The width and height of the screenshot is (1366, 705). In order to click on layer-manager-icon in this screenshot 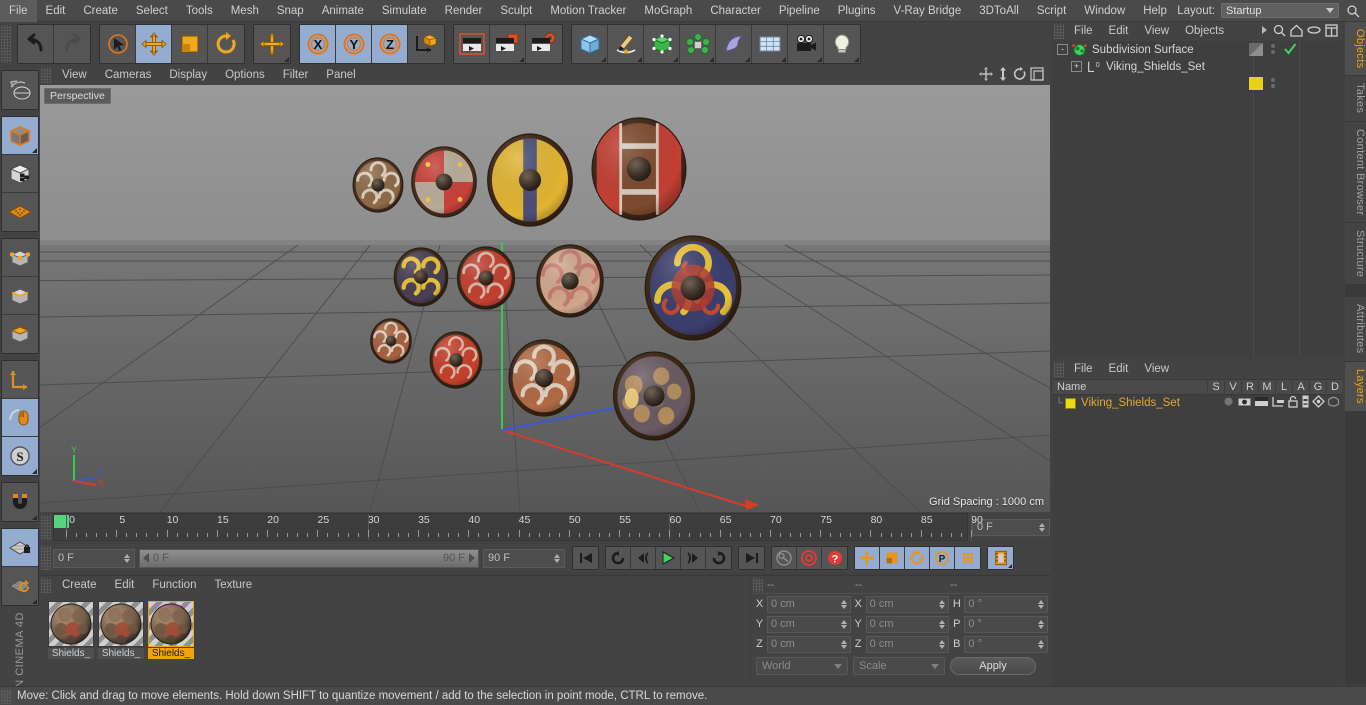, I will do `click(1278, 403)`.